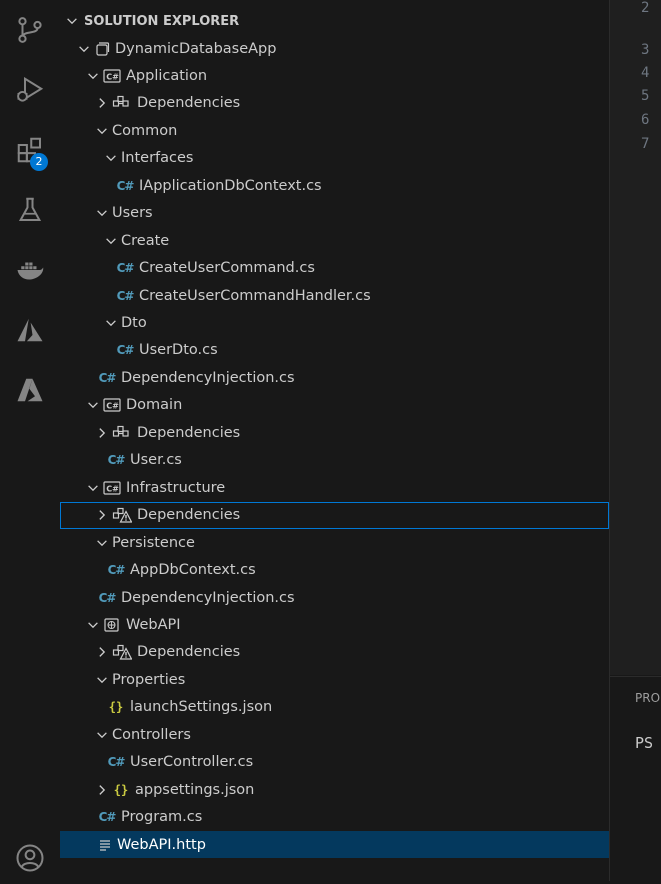  Describe the element at coordinates (148, 680) in the screenshot. I see `tree-item-label: Properties` at that location.